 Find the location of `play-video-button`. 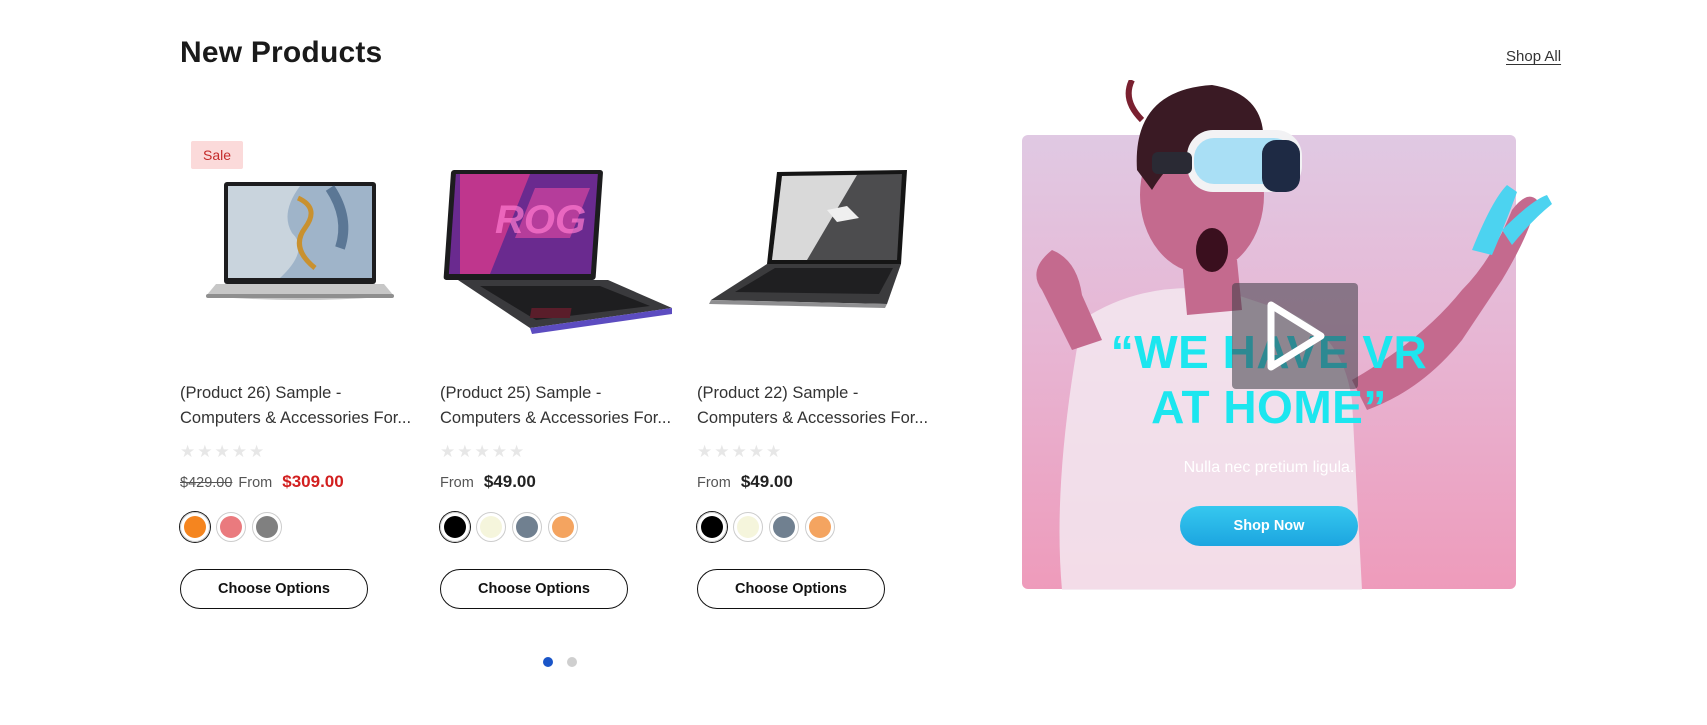

play-video-button is located at coordinates (1295, 336).